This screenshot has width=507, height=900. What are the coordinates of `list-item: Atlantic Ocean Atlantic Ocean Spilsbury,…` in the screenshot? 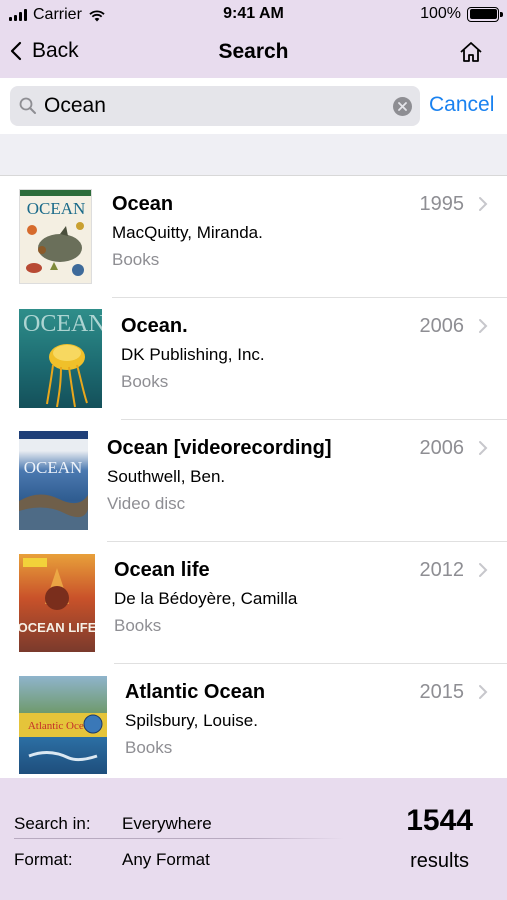 It's located at (253, 721).